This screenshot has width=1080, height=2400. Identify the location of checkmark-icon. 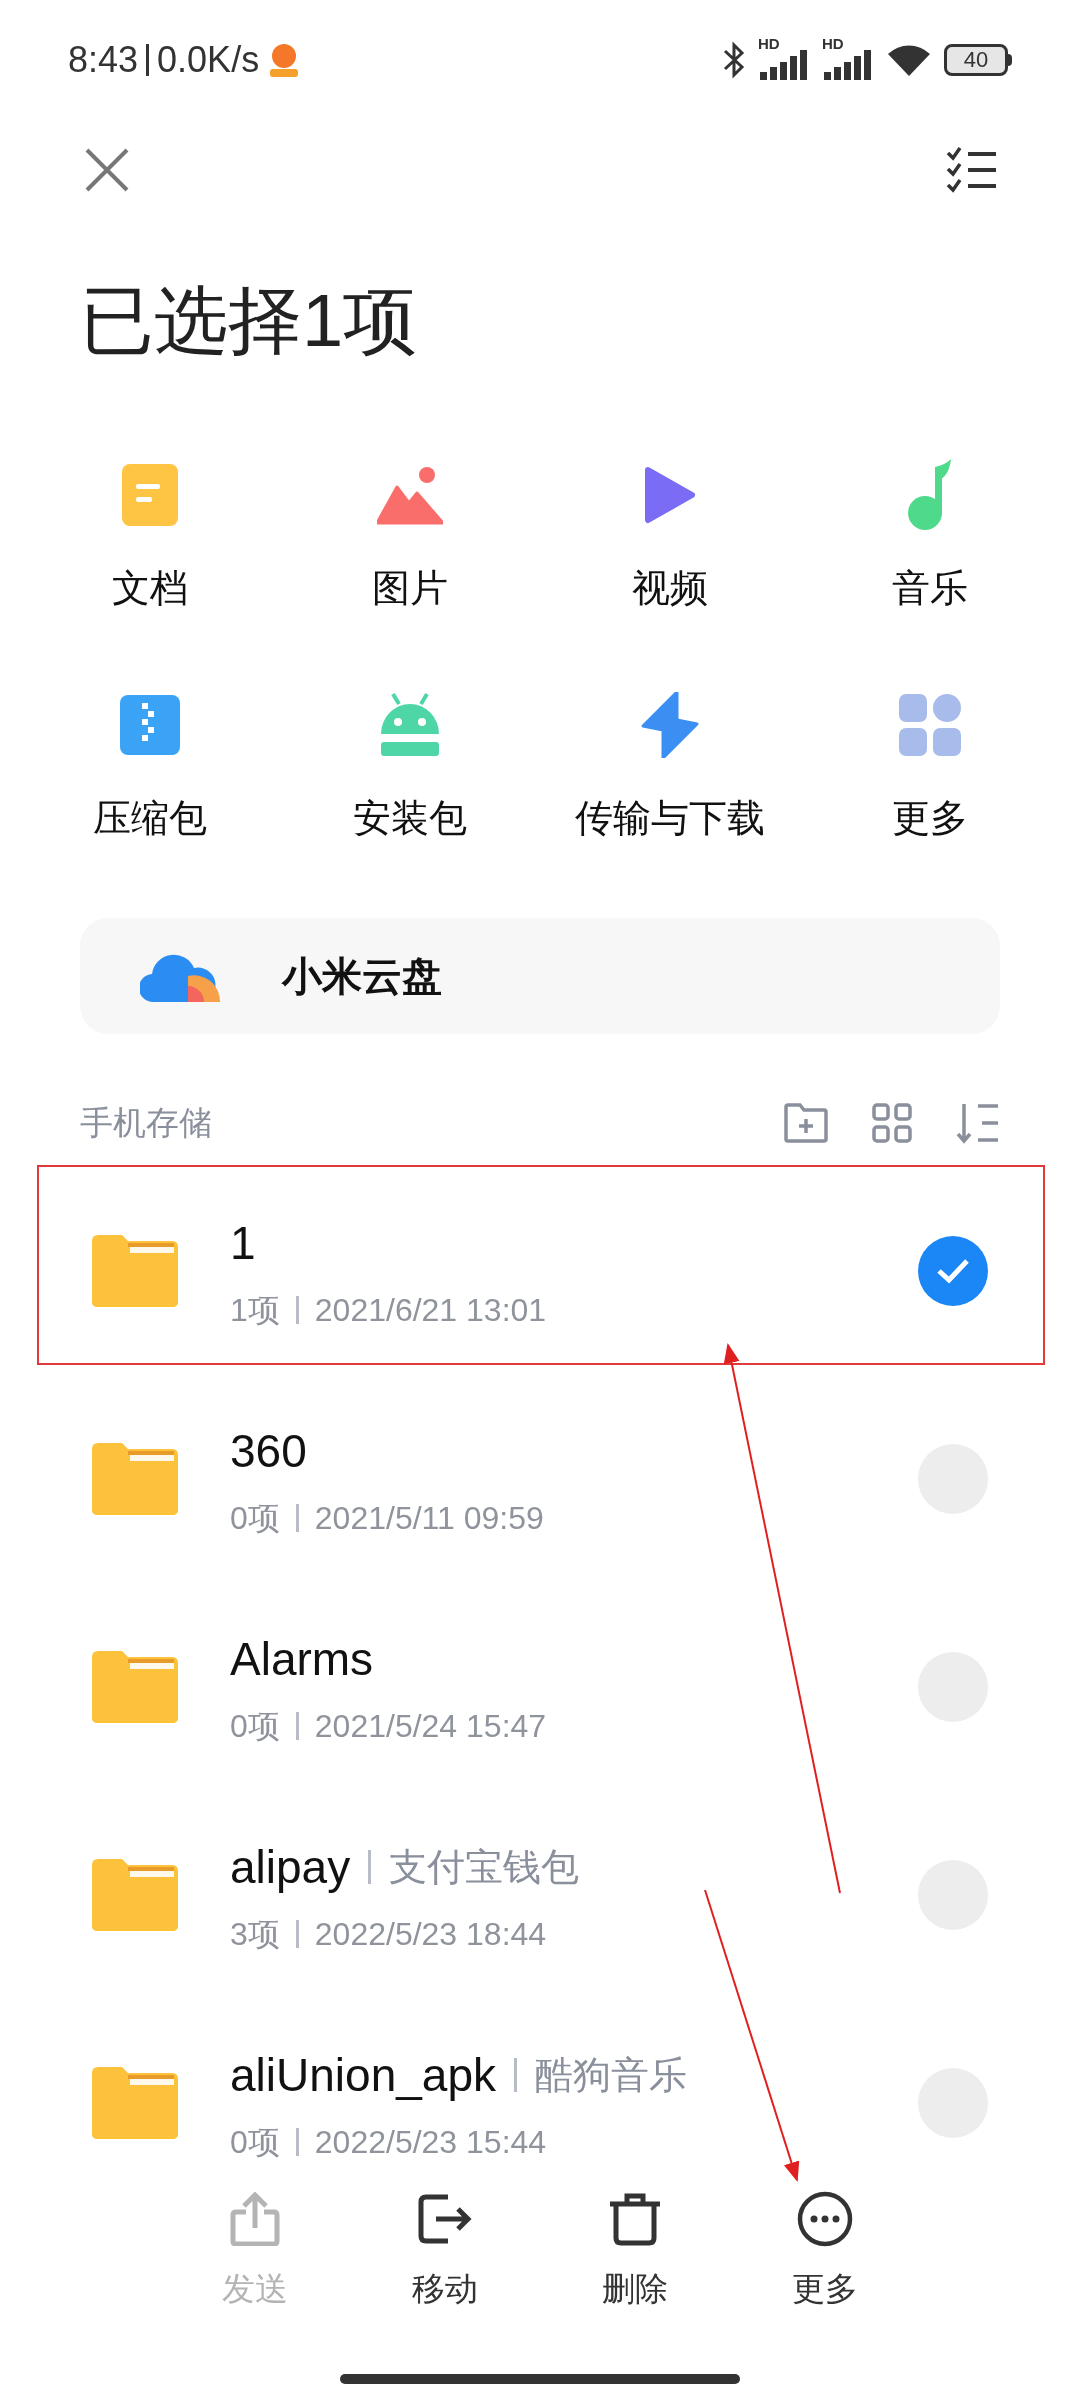
(953, 1271).